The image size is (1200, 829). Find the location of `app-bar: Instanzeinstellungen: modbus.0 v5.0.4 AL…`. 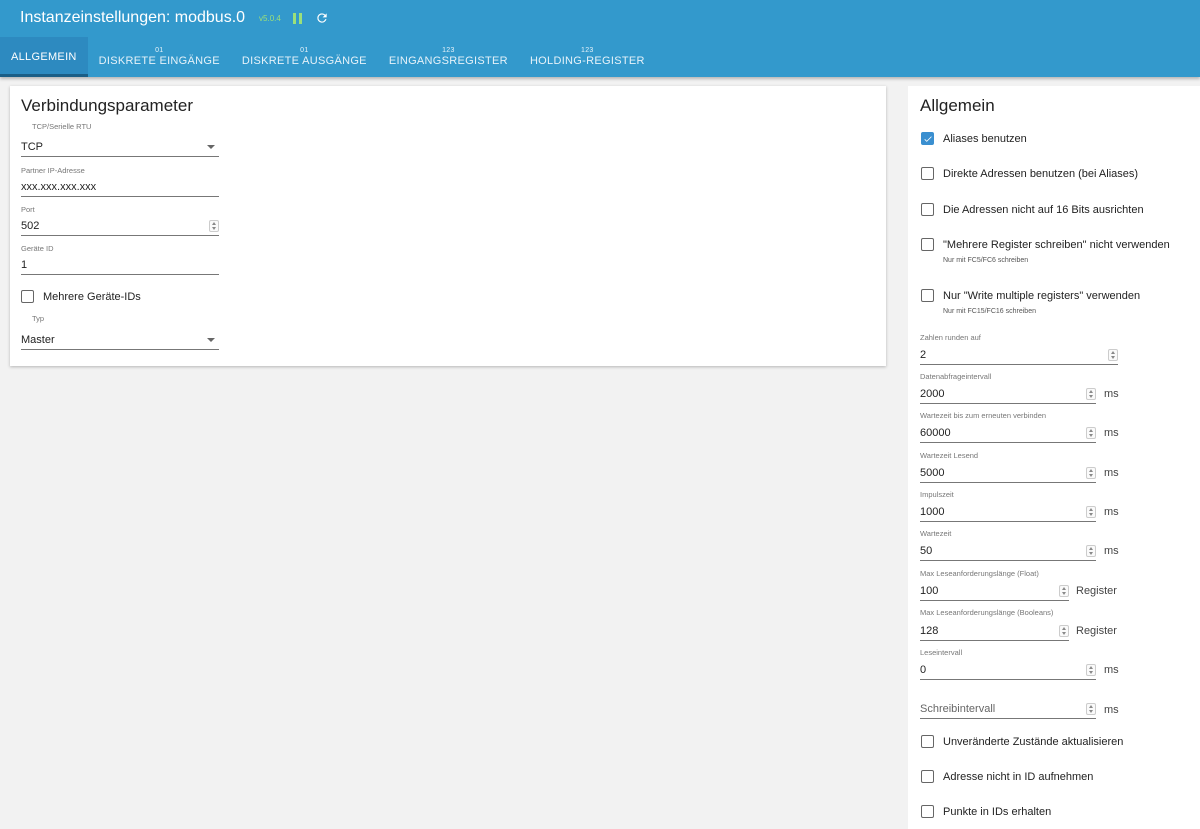

app-bar: Instanzeinstellungen: modbus.0 v5.0.4 AL… is located at coordinates (600, 38).